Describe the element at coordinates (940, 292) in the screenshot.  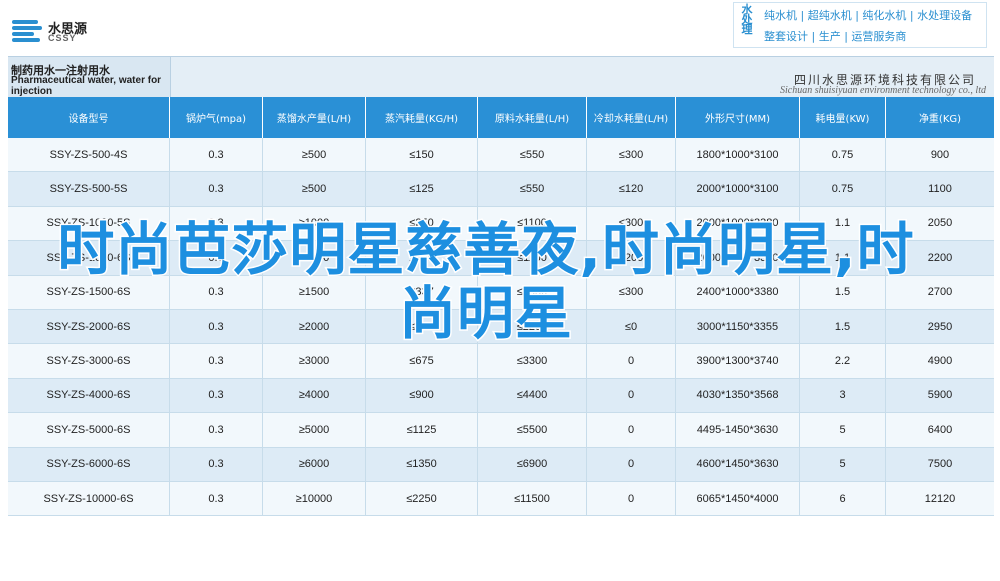
I see `table-cell: 2700` at that location.